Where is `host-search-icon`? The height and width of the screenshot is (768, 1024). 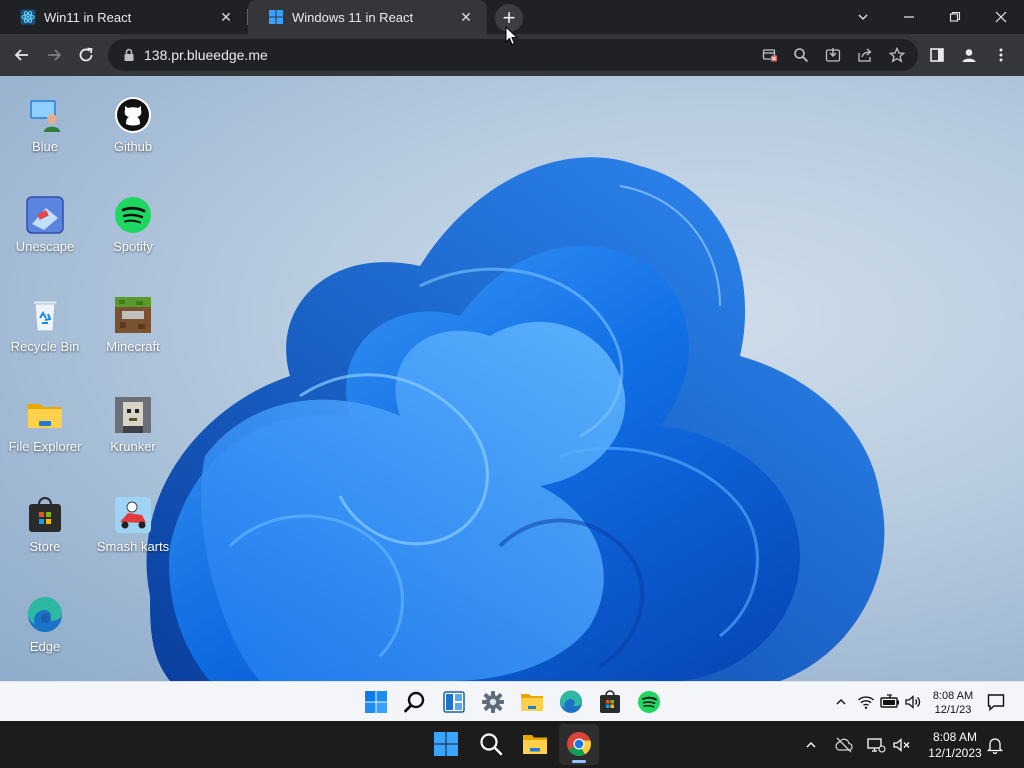 host-search-icon is located at coordinates (491, 744).